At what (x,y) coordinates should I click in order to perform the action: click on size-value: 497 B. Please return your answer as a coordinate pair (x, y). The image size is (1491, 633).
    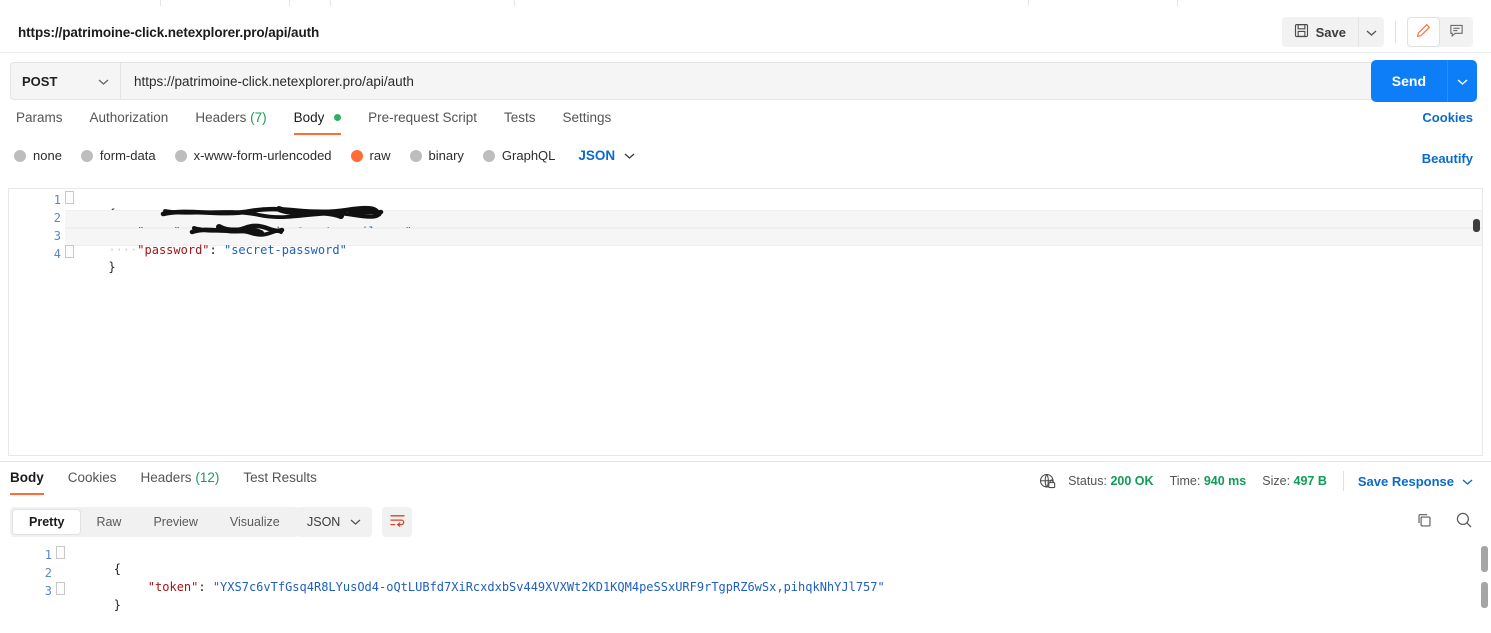
    Looking at the image, I should click on (1310, 481).